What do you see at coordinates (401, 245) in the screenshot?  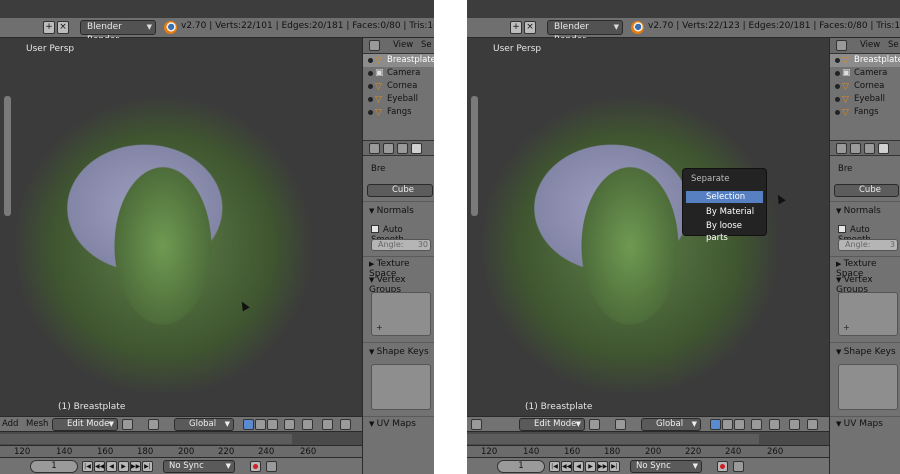 I see `angle-field: Angle: 30` at bounding box center [401, 245].